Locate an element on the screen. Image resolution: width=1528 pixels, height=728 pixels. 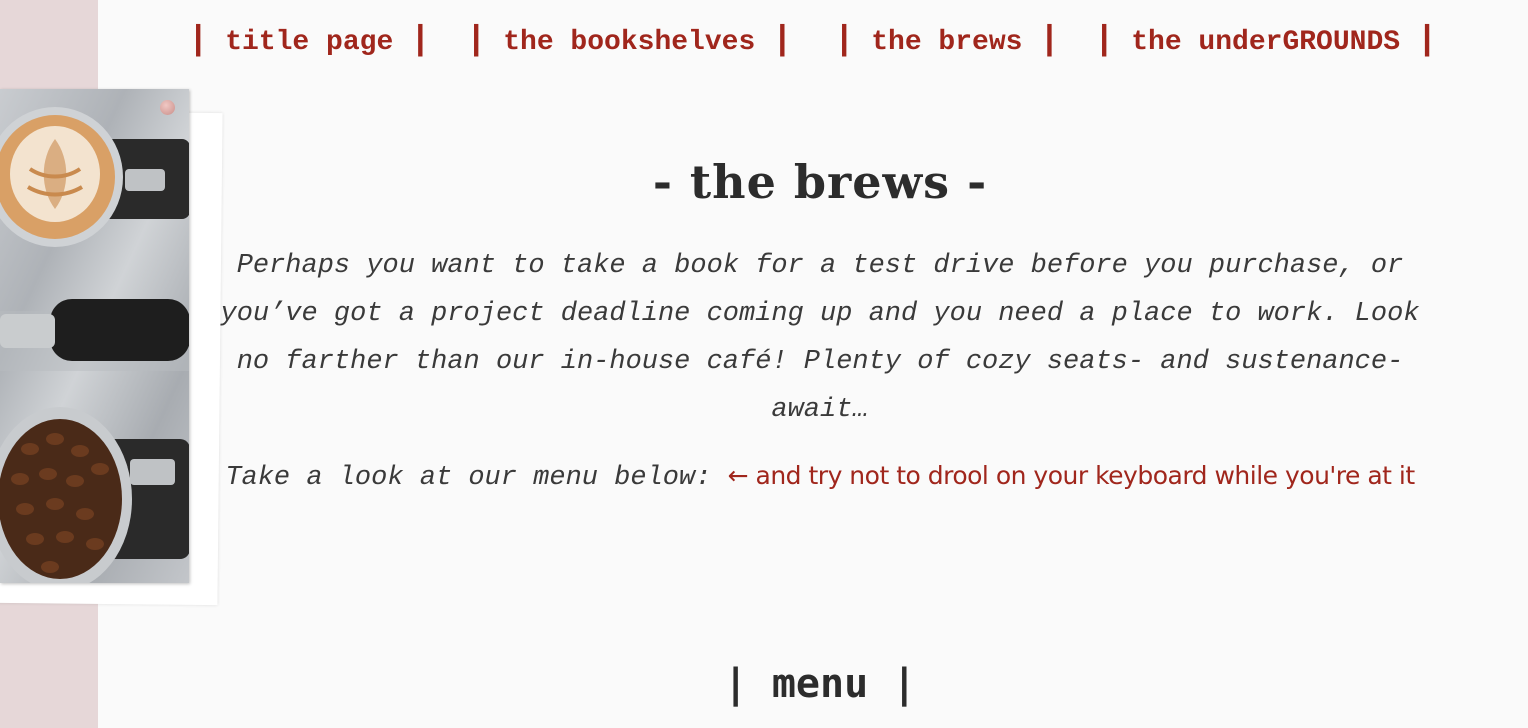
nav-link-bookshelves: | the bookshelves | is located at coordinates (629, 42).